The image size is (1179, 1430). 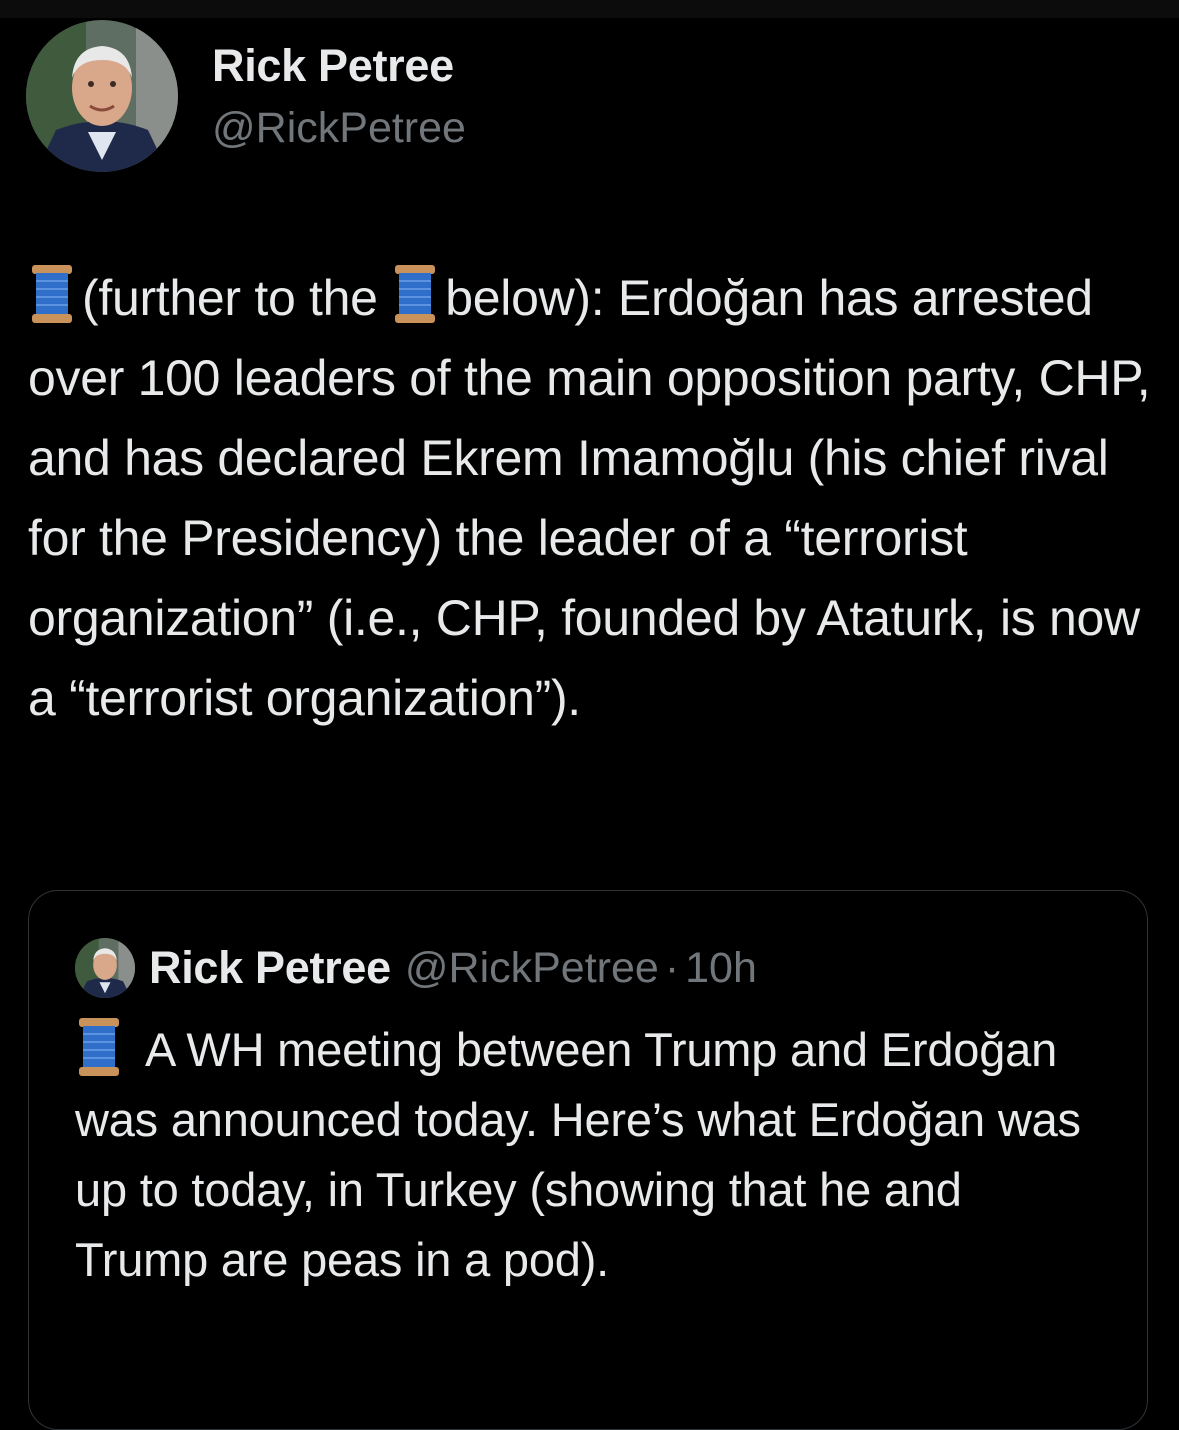 What do you see at coordinates (339, 97) in the screenshot?
I see `author-names: Rick Petree @RickPetree` at bounding box center [339, 97].